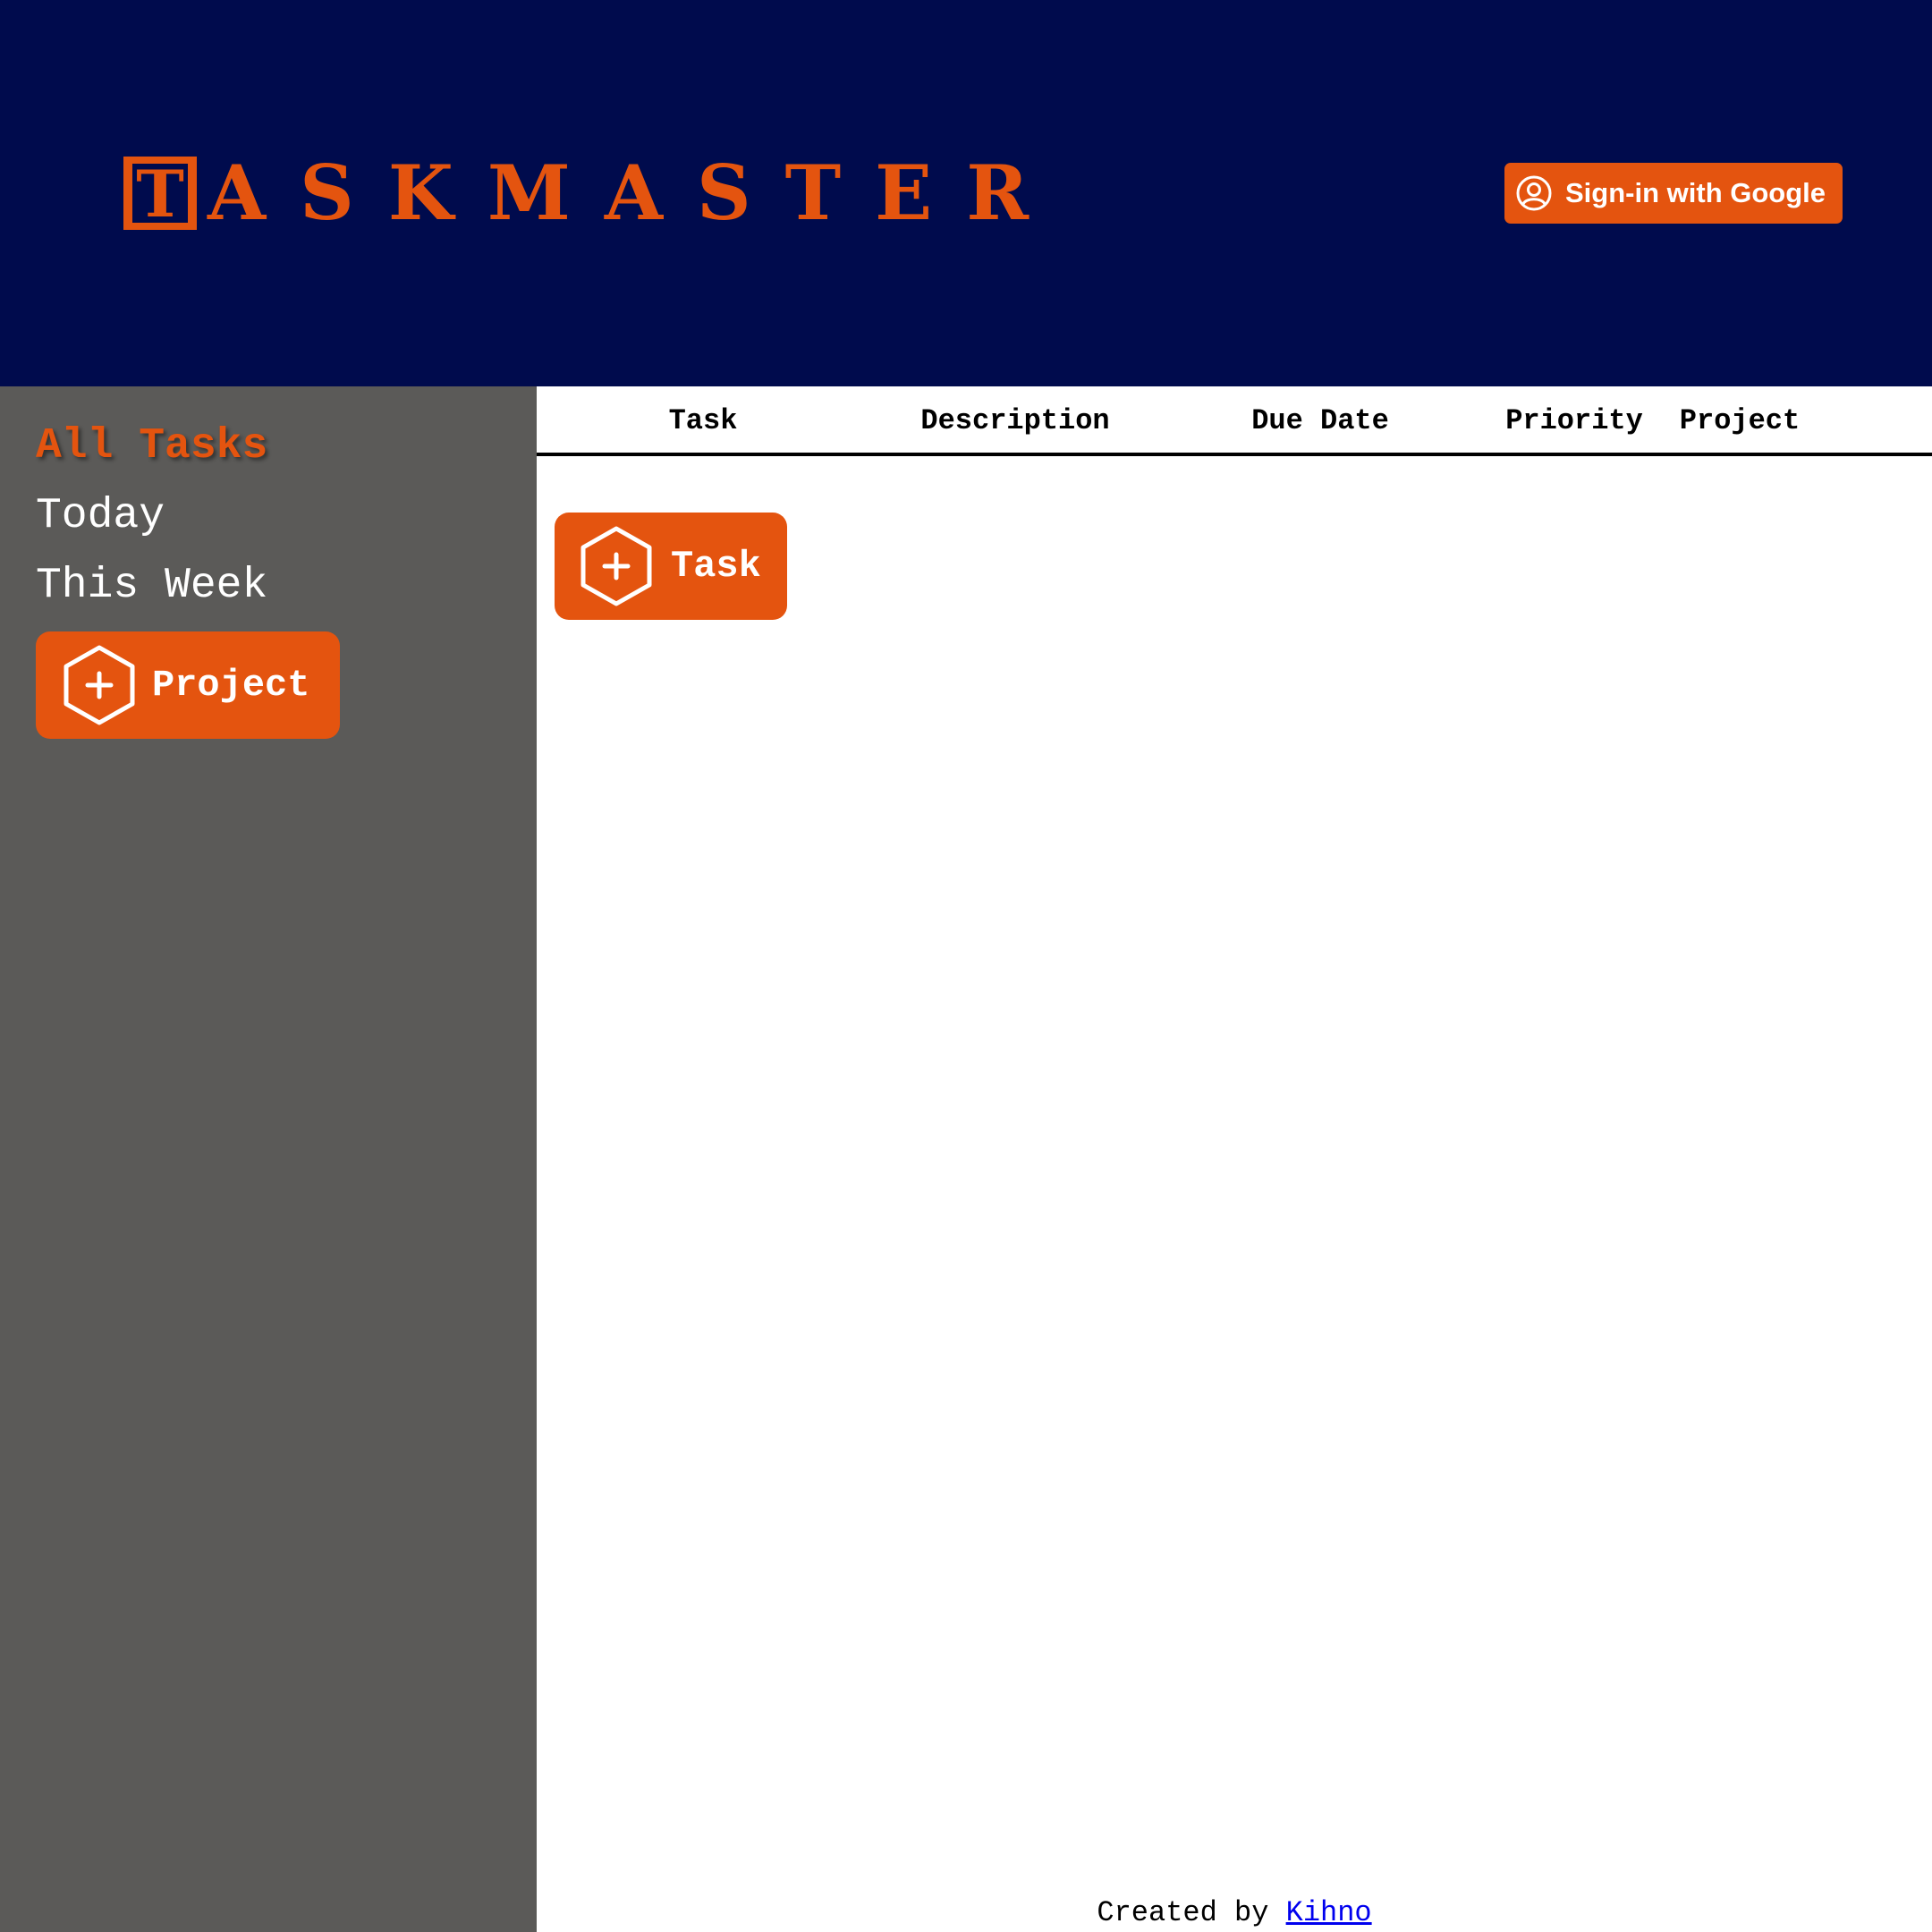  I want to click on user-circle-icon, so click(1534, 193).